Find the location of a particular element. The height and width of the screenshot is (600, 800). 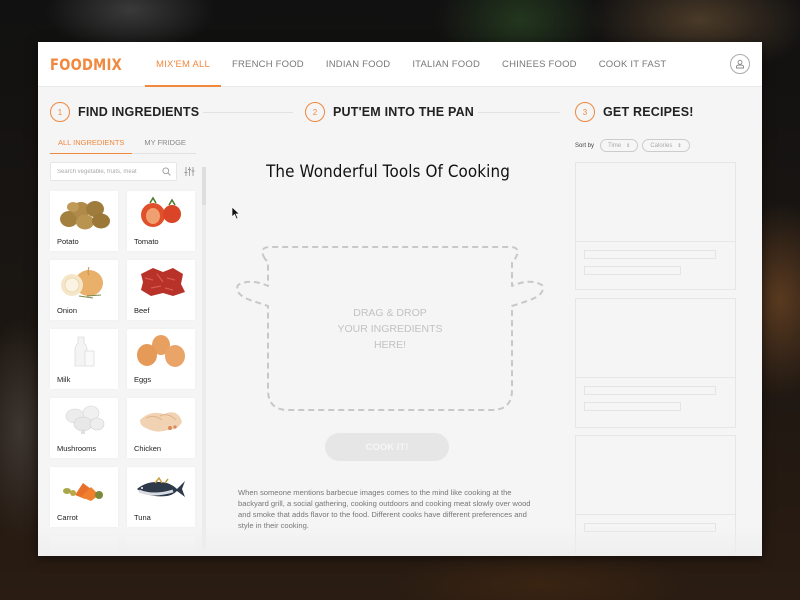

ingredient-card-beef: Beef is located at coordinates (161, 290).